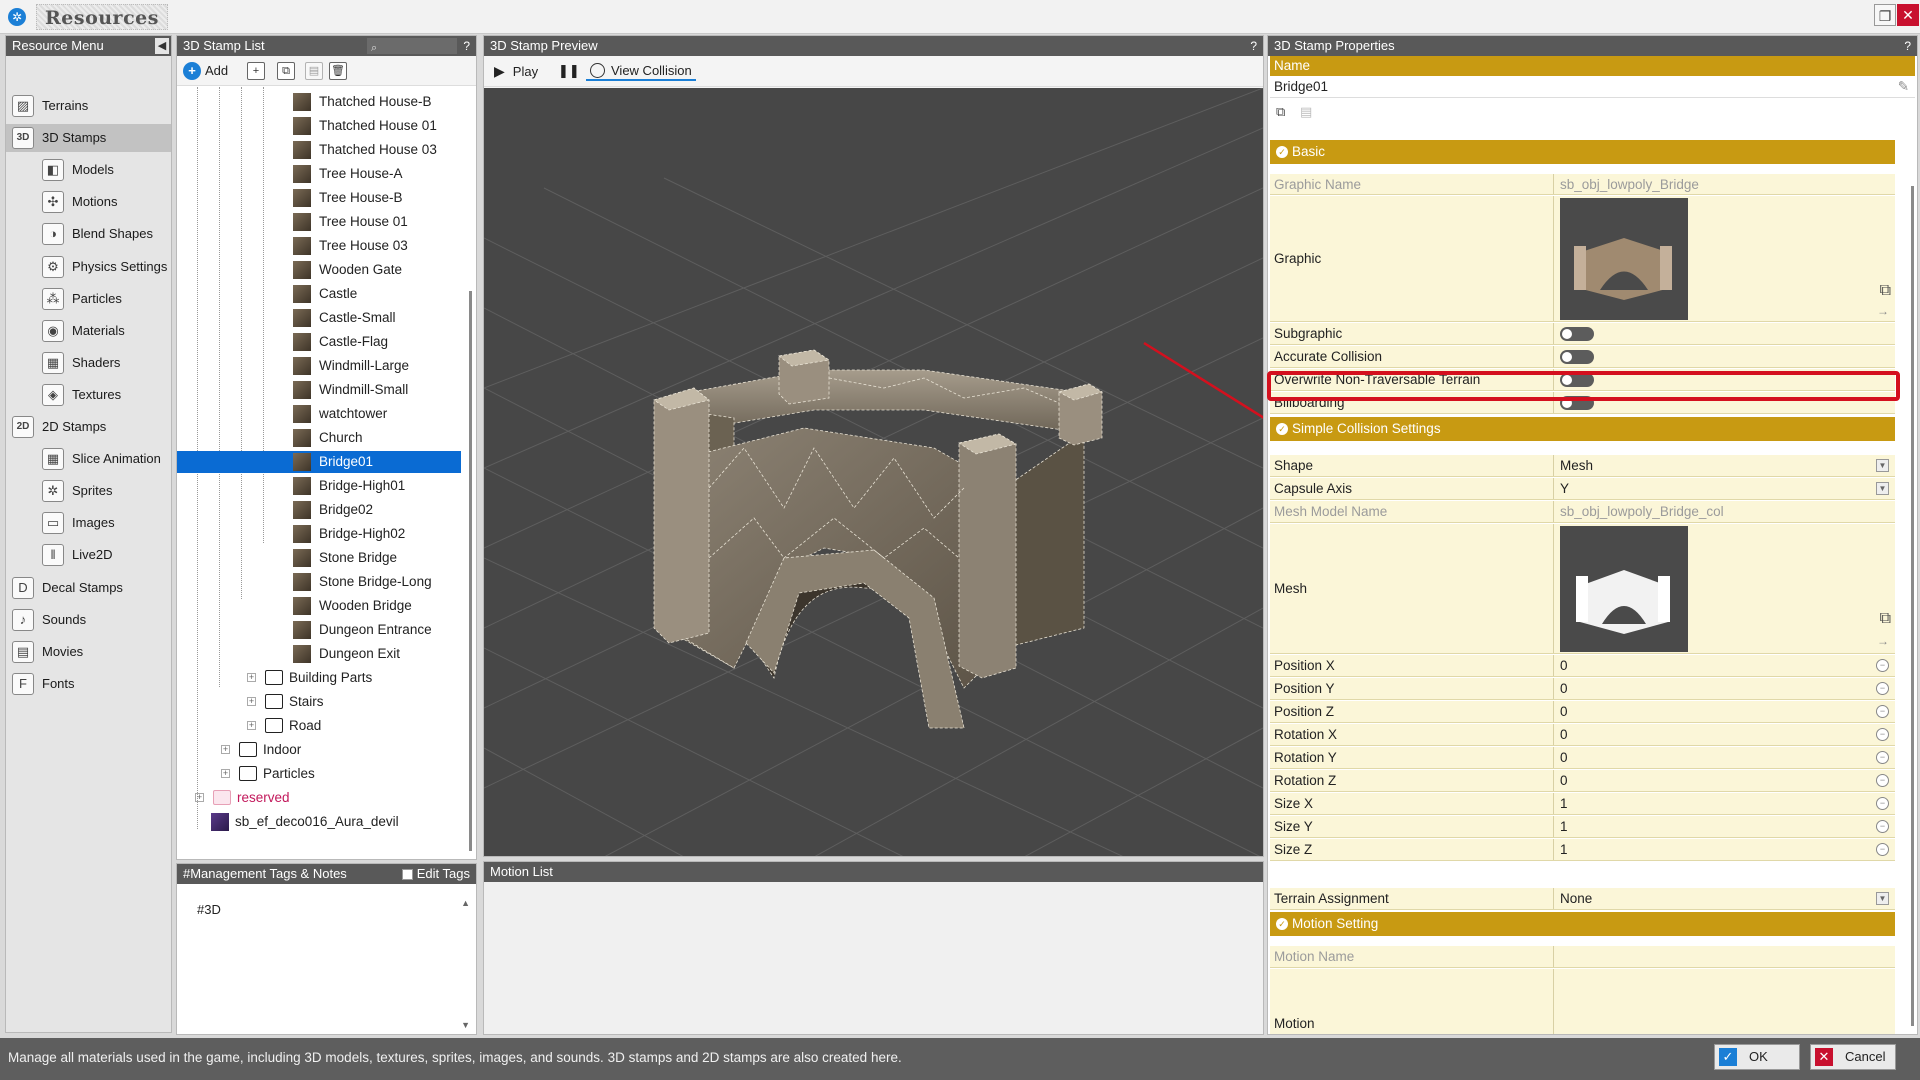 This screenshot has height=1080, width=1920. Describe the element at coordinates (319, 654) in the screenshot. I see `list-item: Dungeon Exit` at that location.